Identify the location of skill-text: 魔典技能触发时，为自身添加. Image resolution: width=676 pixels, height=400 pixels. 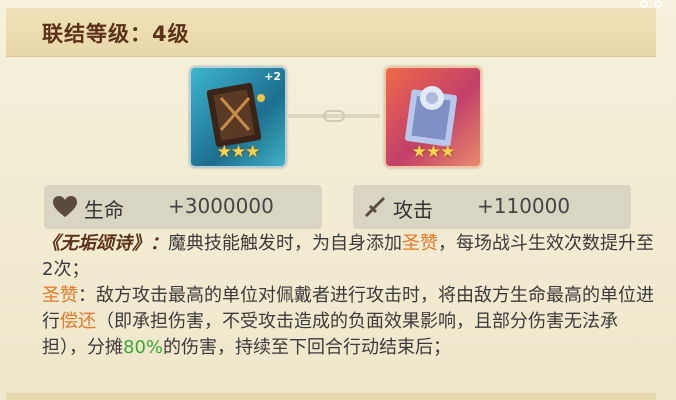
(285, 243).